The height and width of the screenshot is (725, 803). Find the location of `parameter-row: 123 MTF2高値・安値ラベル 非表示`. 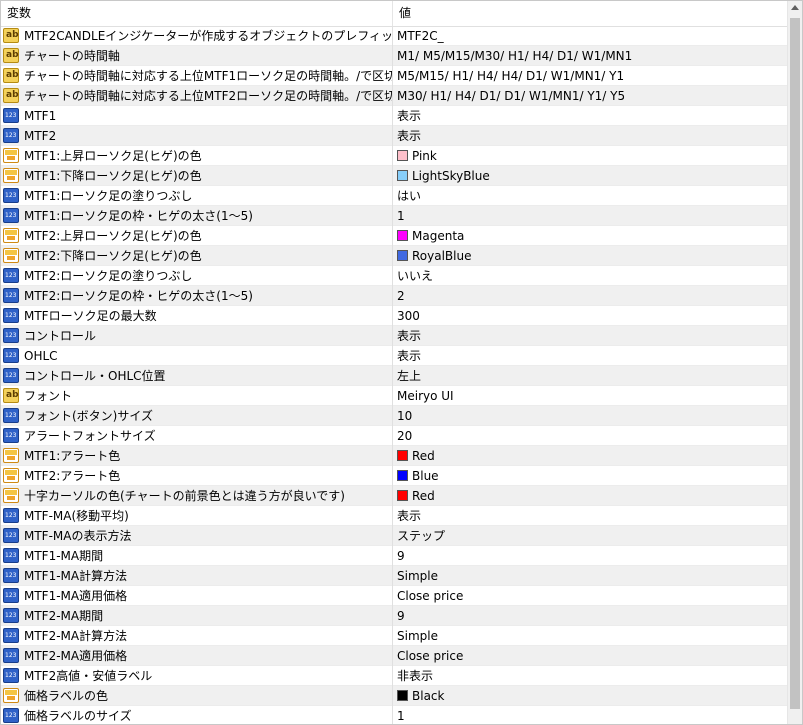

parameter-row: 123 MTF2高値・安値ラベル 非表示 is located at coordinates (394, 676).